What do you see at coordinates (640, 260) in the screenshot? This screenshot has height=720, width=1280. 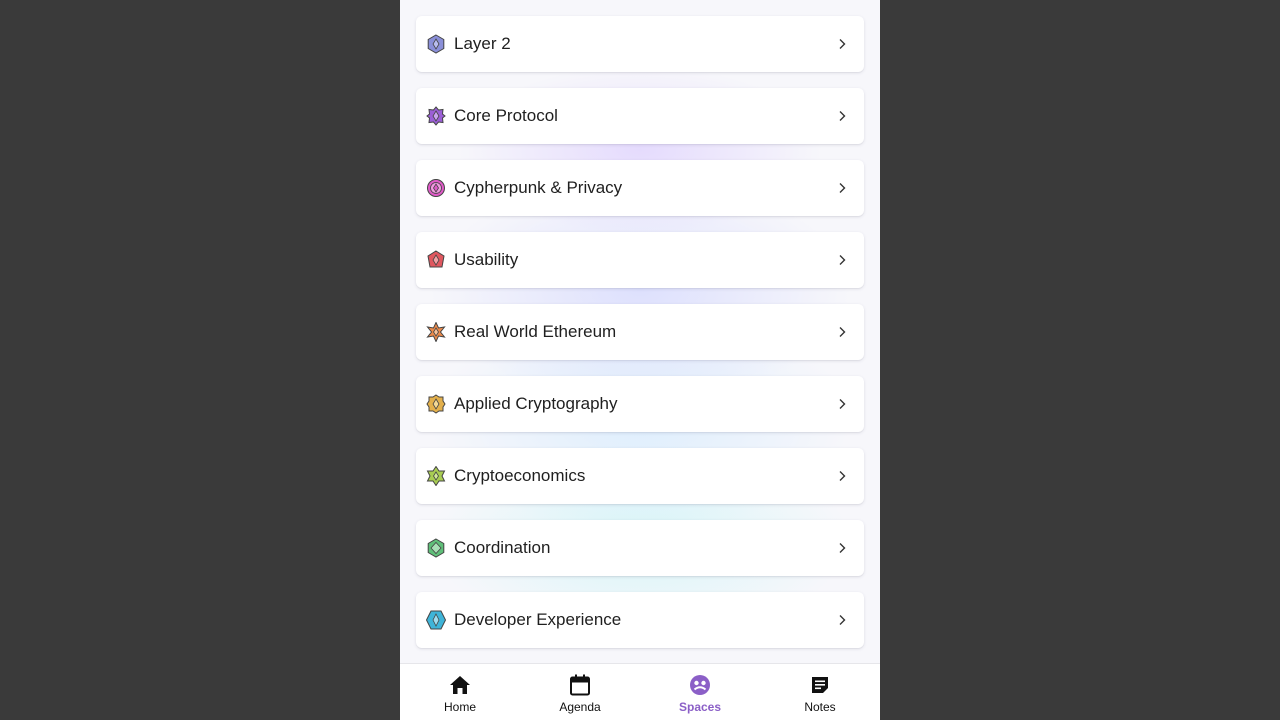 I see `space-row-usability: Usability` at bounding box center [640, 260].